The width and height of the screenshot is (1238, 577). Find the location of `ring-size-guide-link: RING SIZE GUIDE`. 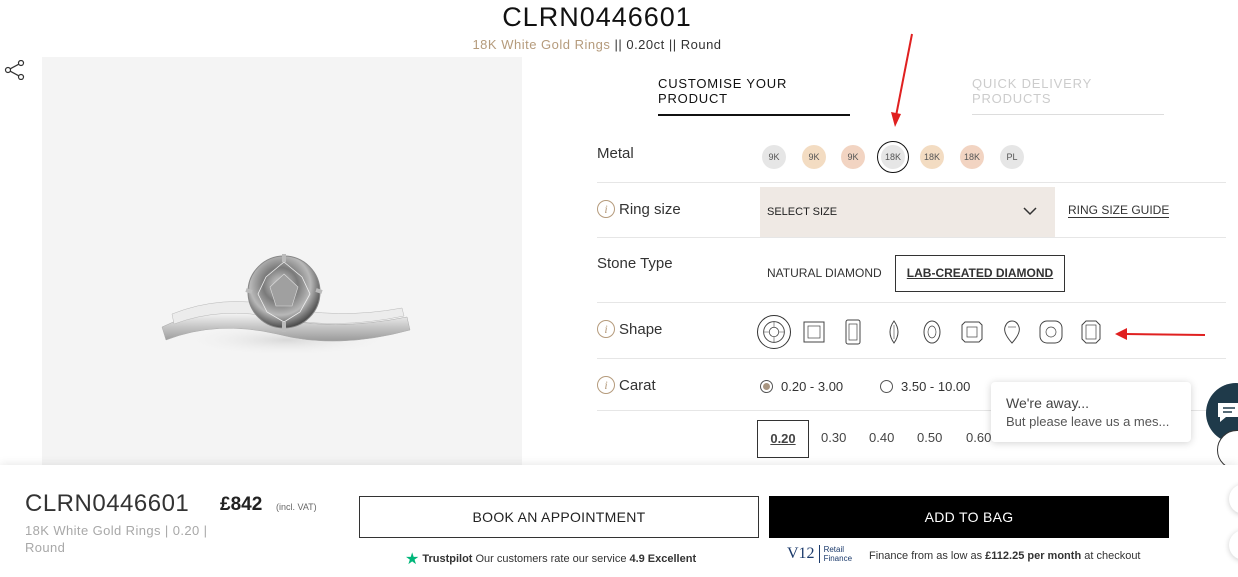

ring-size-guide-link: RING SIZE GUIDE is located at coordinates (1119, 210).